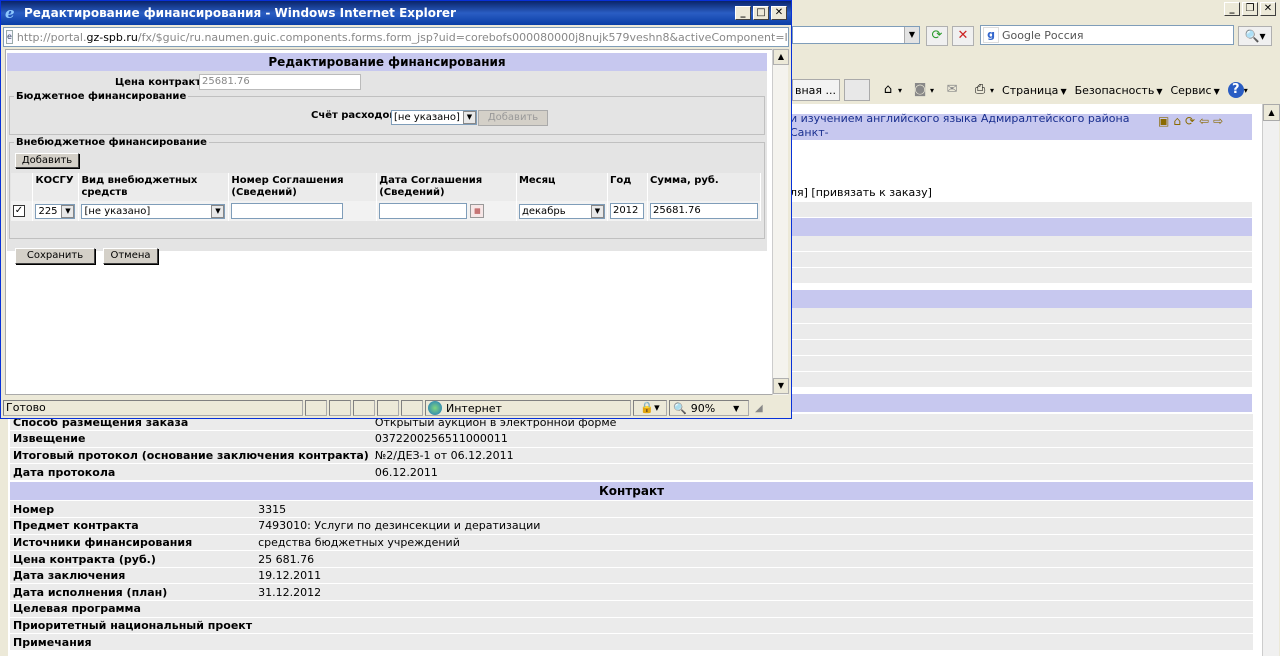  What do you see at coordinates (1218, 121) in the screenshot?
I see `forward-arrow-icon: ⇨` at bounding box center [1218, 121].